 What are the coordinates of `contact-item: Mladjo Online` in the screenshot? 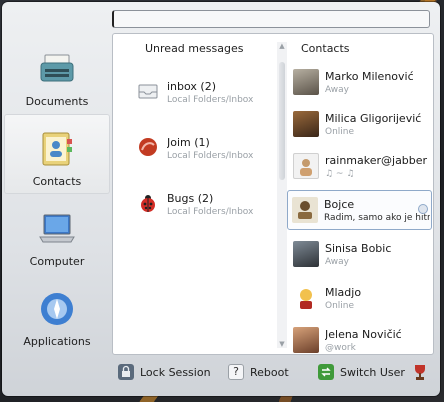 It's located at (361, 298).